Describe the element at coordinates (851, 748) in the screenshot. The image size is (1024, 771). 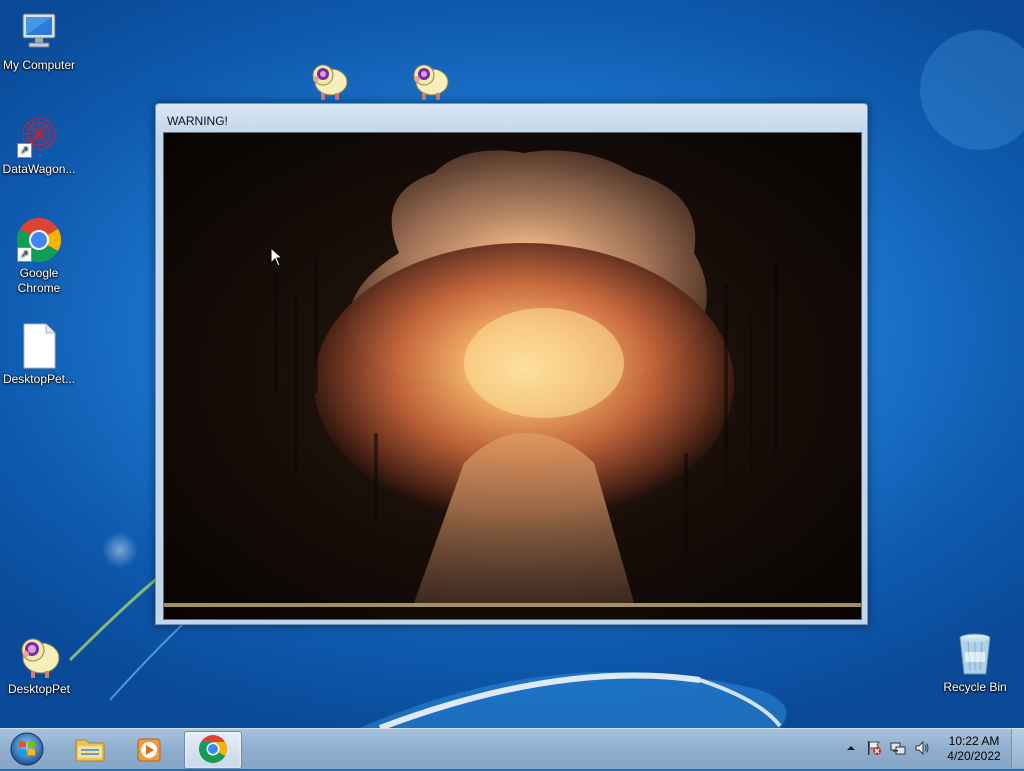
I see `show-hidden-icons-icon` at that location.